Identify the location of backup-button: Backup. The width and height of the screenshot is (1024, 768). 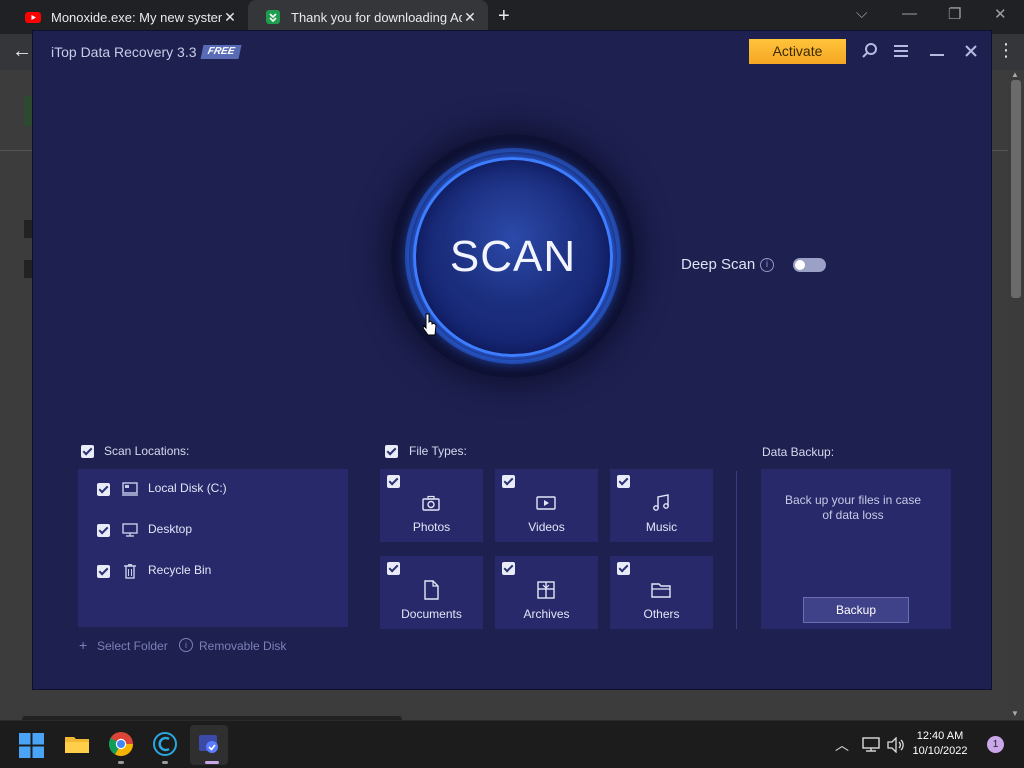
(856, 610).